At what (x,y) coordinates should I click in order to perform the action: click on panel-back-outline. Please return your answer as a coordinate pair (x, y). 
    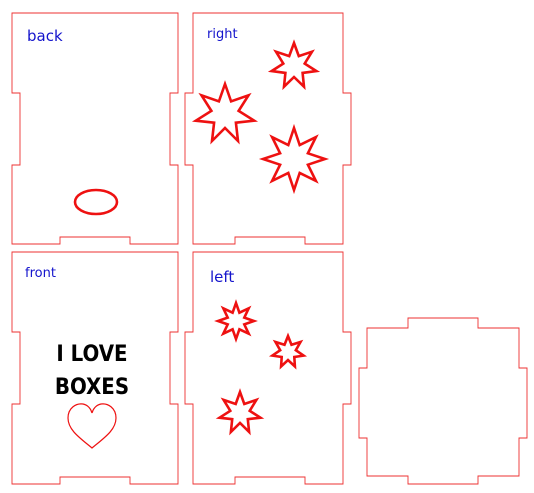
    Looking at the image, I should click on (95, 128).